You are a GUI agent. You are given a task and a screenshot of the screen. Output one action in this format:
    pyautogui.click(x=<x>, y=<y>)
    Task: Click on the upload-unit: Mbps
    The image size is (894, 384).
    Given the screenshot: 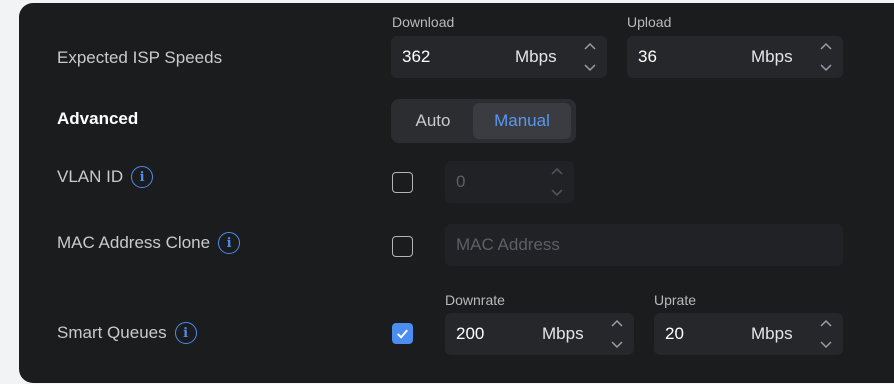 What is the action you would take?
    pyautogui.click(x=772, y=56)
    